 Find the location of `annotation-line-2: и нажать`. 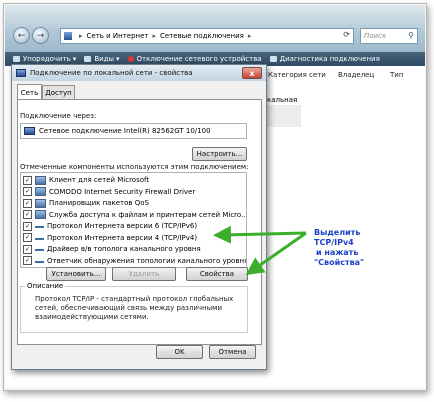

annotation-line-2: и нажать is located at coordinates (337, 252).